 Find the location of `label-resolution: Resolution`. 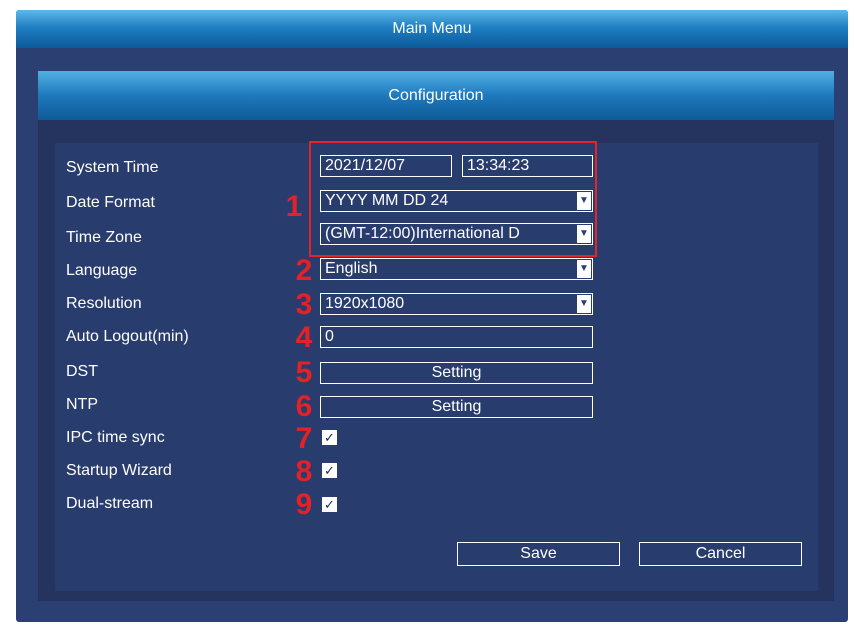

label-resolution: Resolution is located at coordinates (104, 303).